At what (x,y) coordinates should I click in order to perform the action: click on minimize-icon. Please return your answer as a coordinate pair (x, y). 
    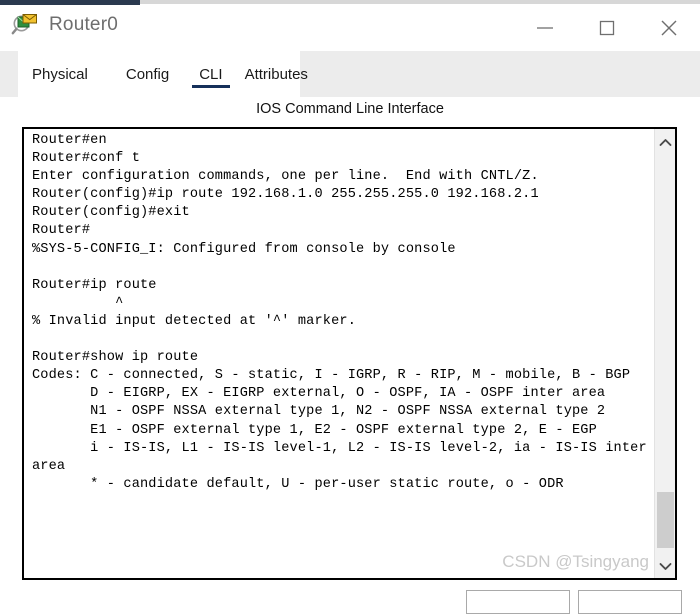
    Looking at the image, I should click on (545, 28).